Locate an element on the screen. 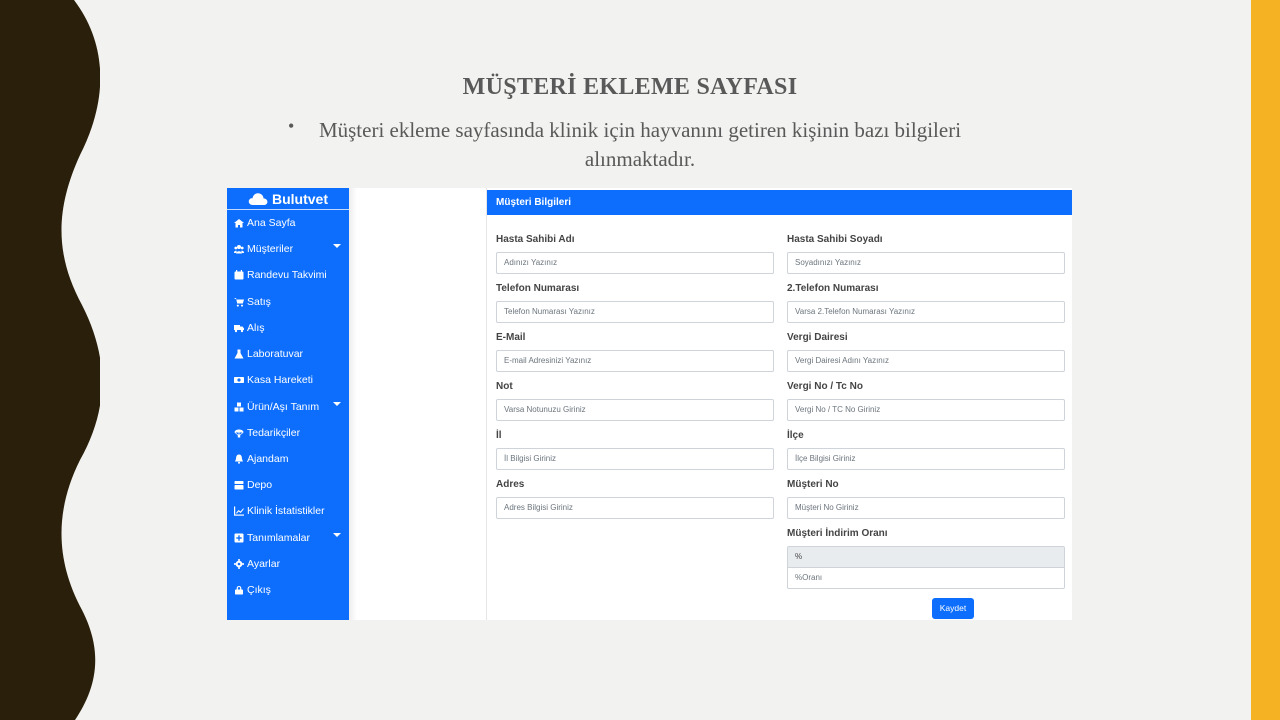 The height and width of the screenshot is (720, 1280). sidebar-item-label: Tanımlamalar is located at coordinates (279, 538).